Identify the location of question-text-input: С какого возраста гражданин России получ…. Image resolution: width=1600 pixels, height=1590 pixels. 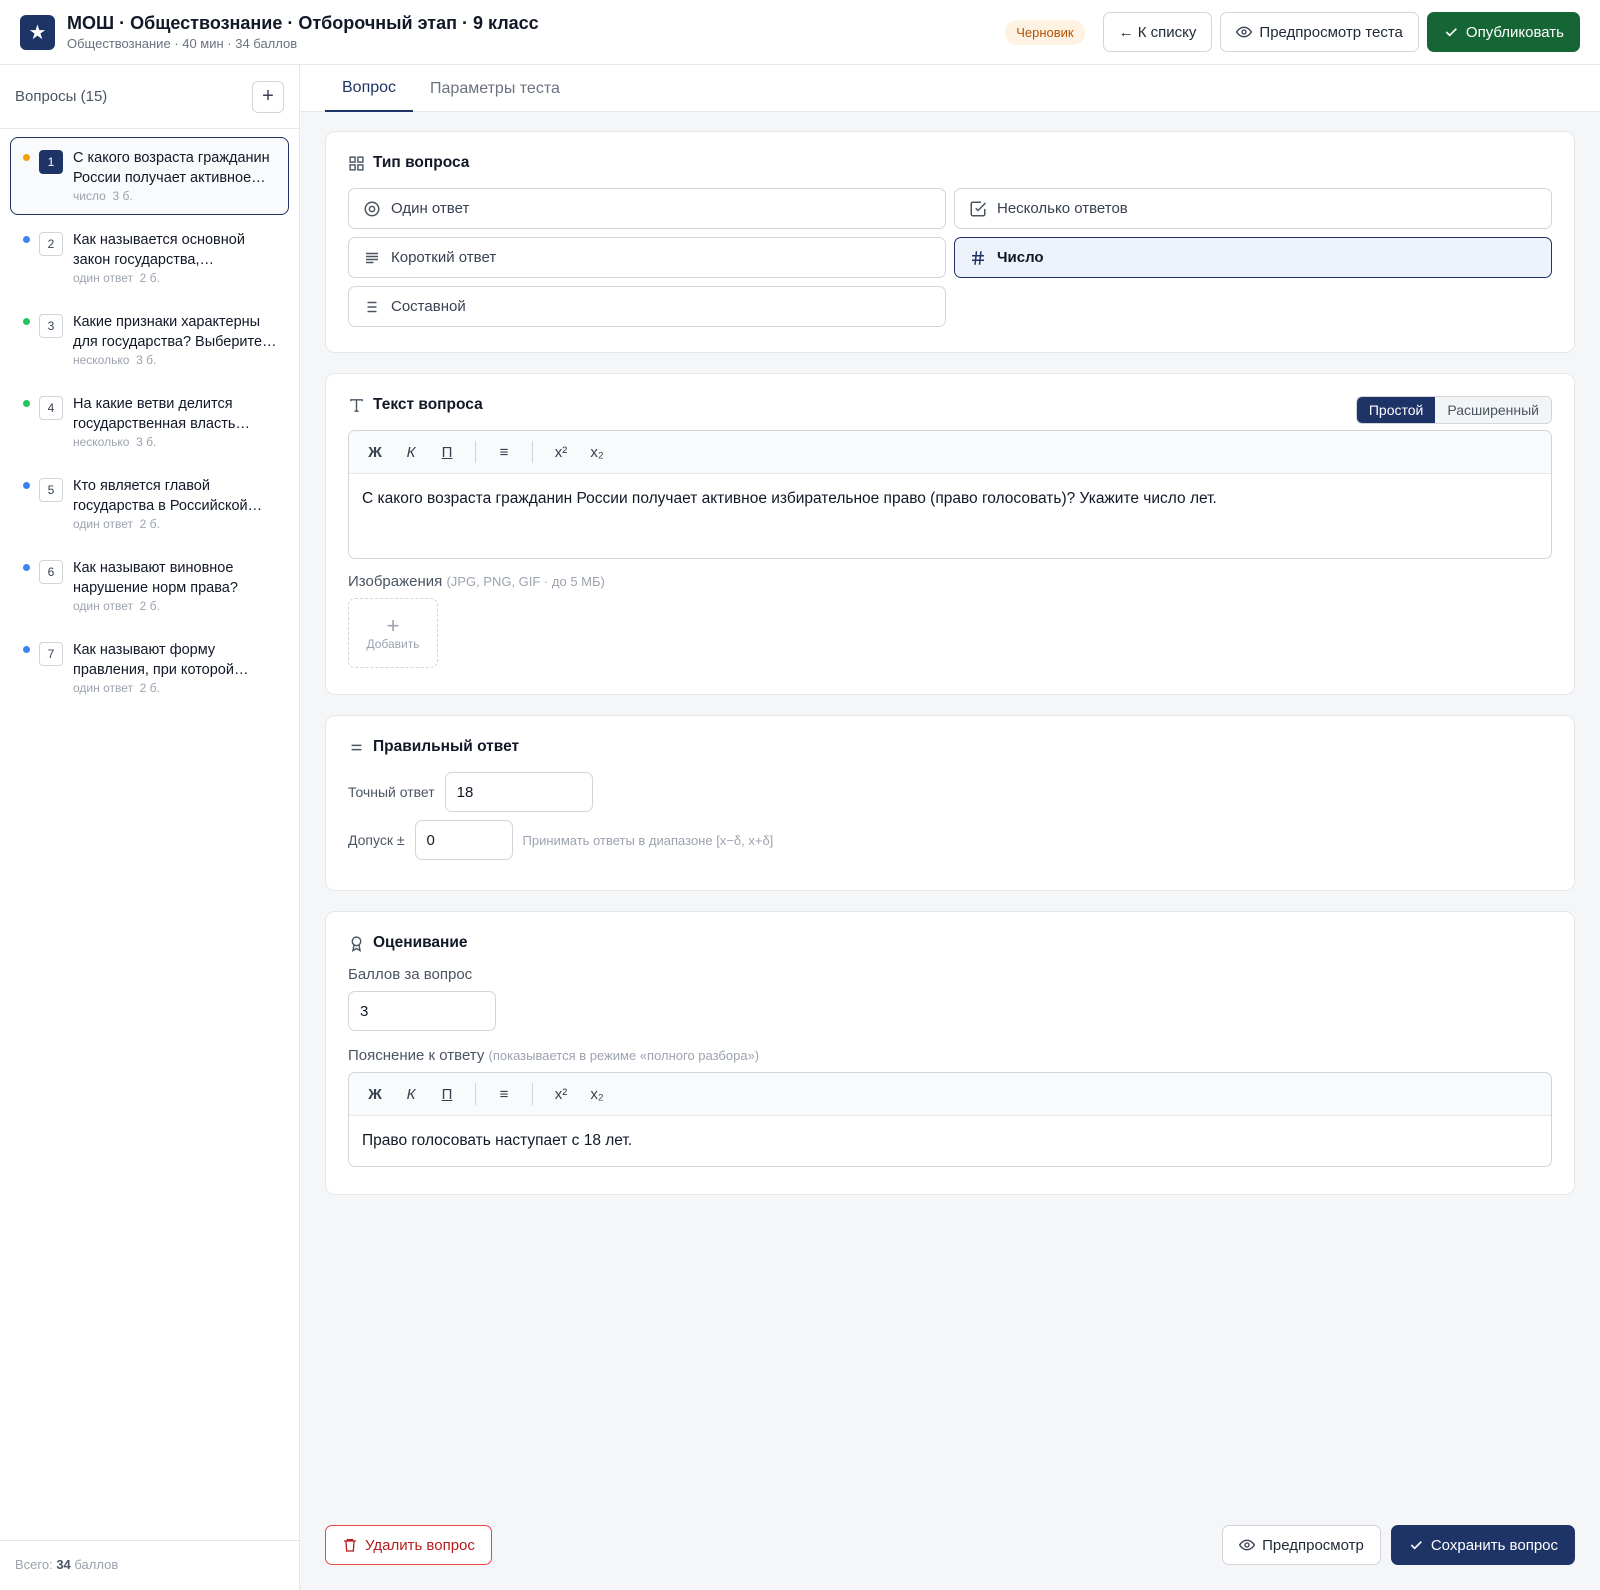
(950, 516).